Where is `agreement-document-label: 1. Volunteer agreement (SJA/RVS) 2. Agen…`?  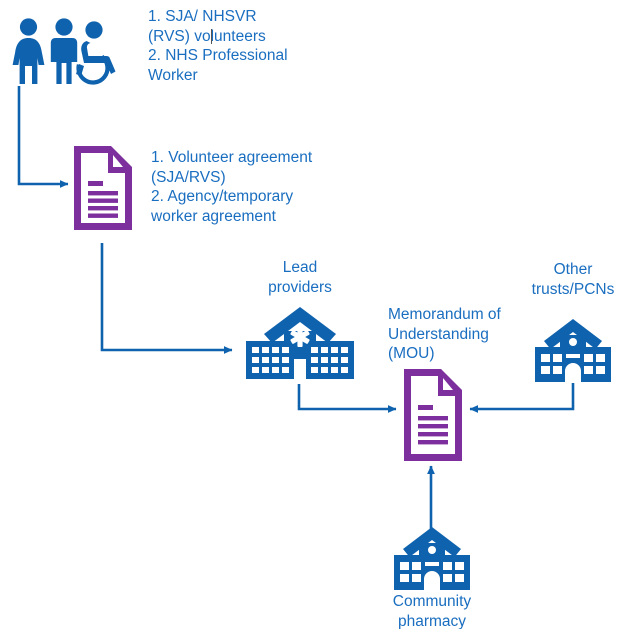
agreement-document-label: 1. Volunteer agreement (SJA/RVS) 2. Agen… is located at coordinates (232, 187).